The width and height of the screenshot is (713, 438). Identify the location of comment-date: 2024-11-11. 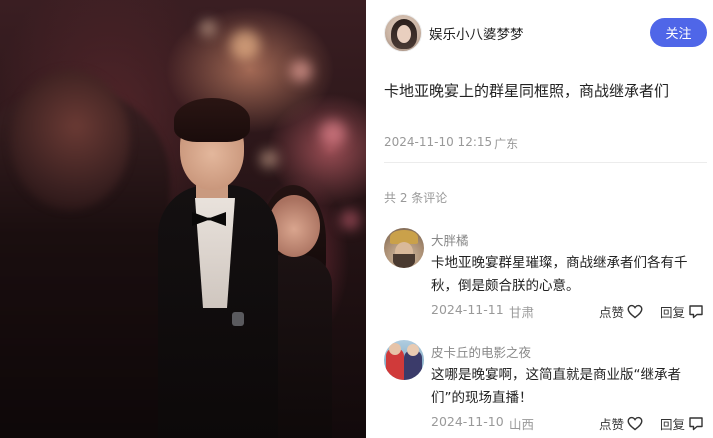
(467, 309).